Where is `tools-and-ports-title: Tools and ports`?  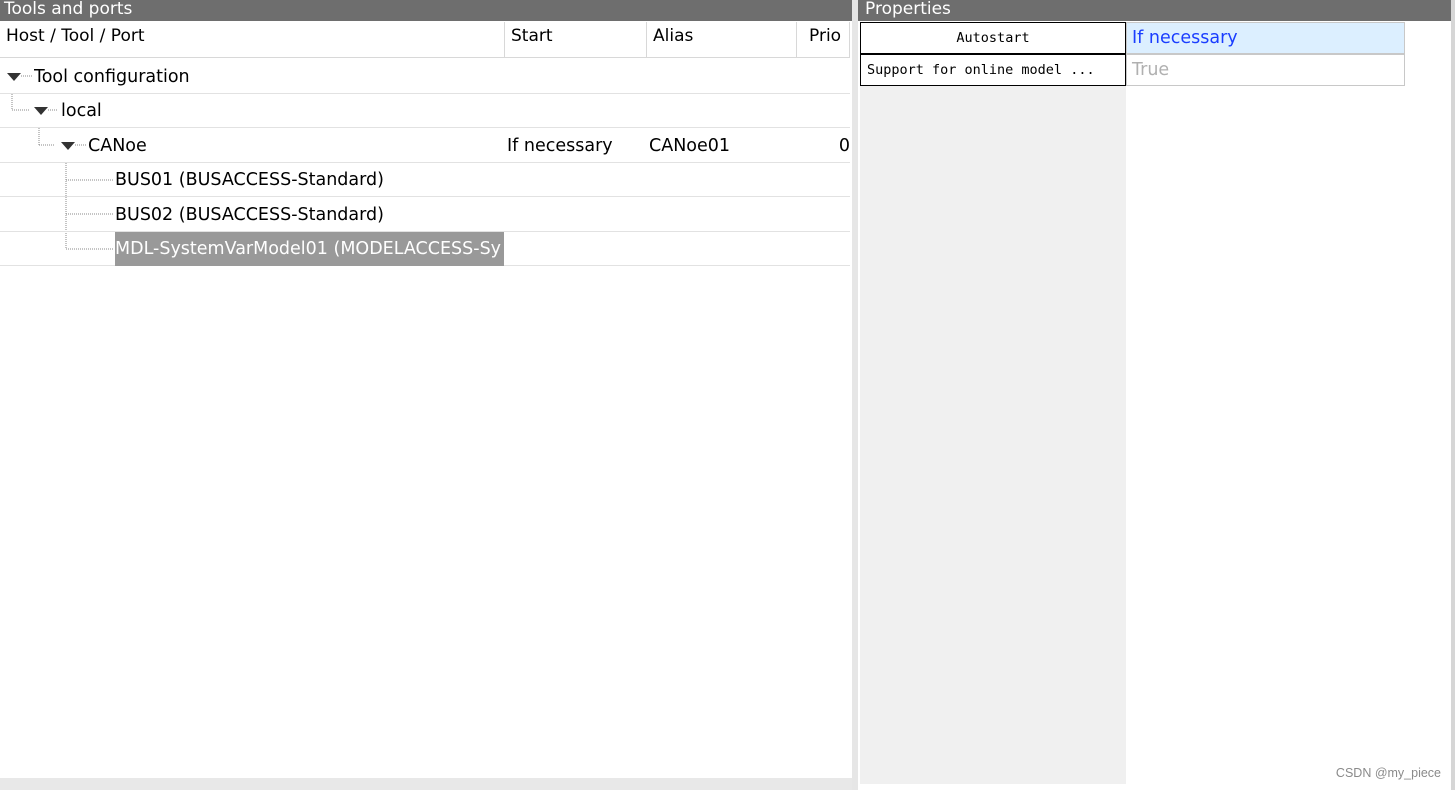 tools-and-ports-title: Tools and ports is located at coordinates (426, 10).